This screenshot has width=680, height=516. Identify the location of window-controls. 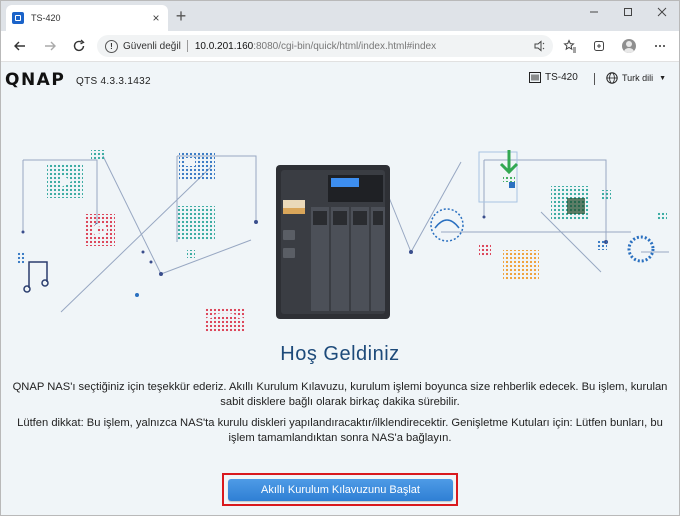
(628, 13).